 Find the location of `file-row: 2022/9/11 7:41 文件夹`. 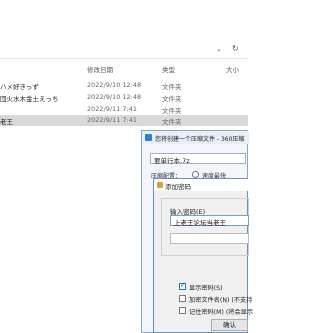

file-row: 2022/9/11 7:41 文件夹 is located at coordinates (124, 109).